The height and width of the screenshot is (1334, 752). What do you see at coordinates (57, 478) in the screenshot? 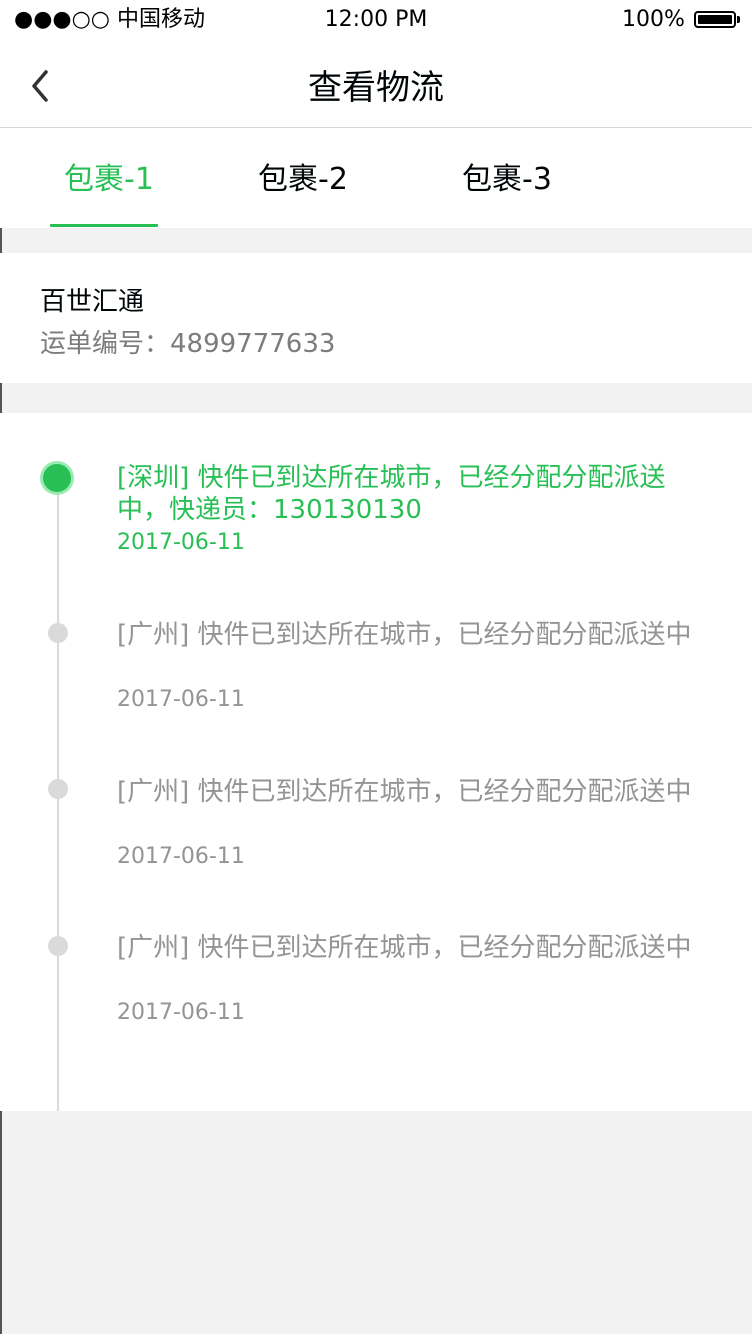
I see `timeline-dot-current` at bounding box center [57, 478].